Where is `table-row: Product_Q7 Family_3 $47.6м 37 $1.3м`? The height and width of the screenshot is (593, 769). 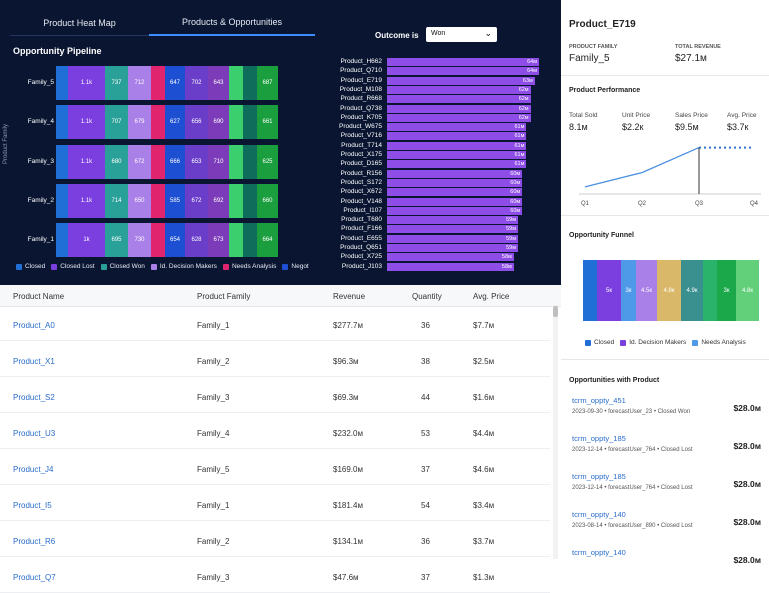
table-row: Product_Q7 Family_3 $47.6м 37 $1.3м is located at coordinates (275, 576).